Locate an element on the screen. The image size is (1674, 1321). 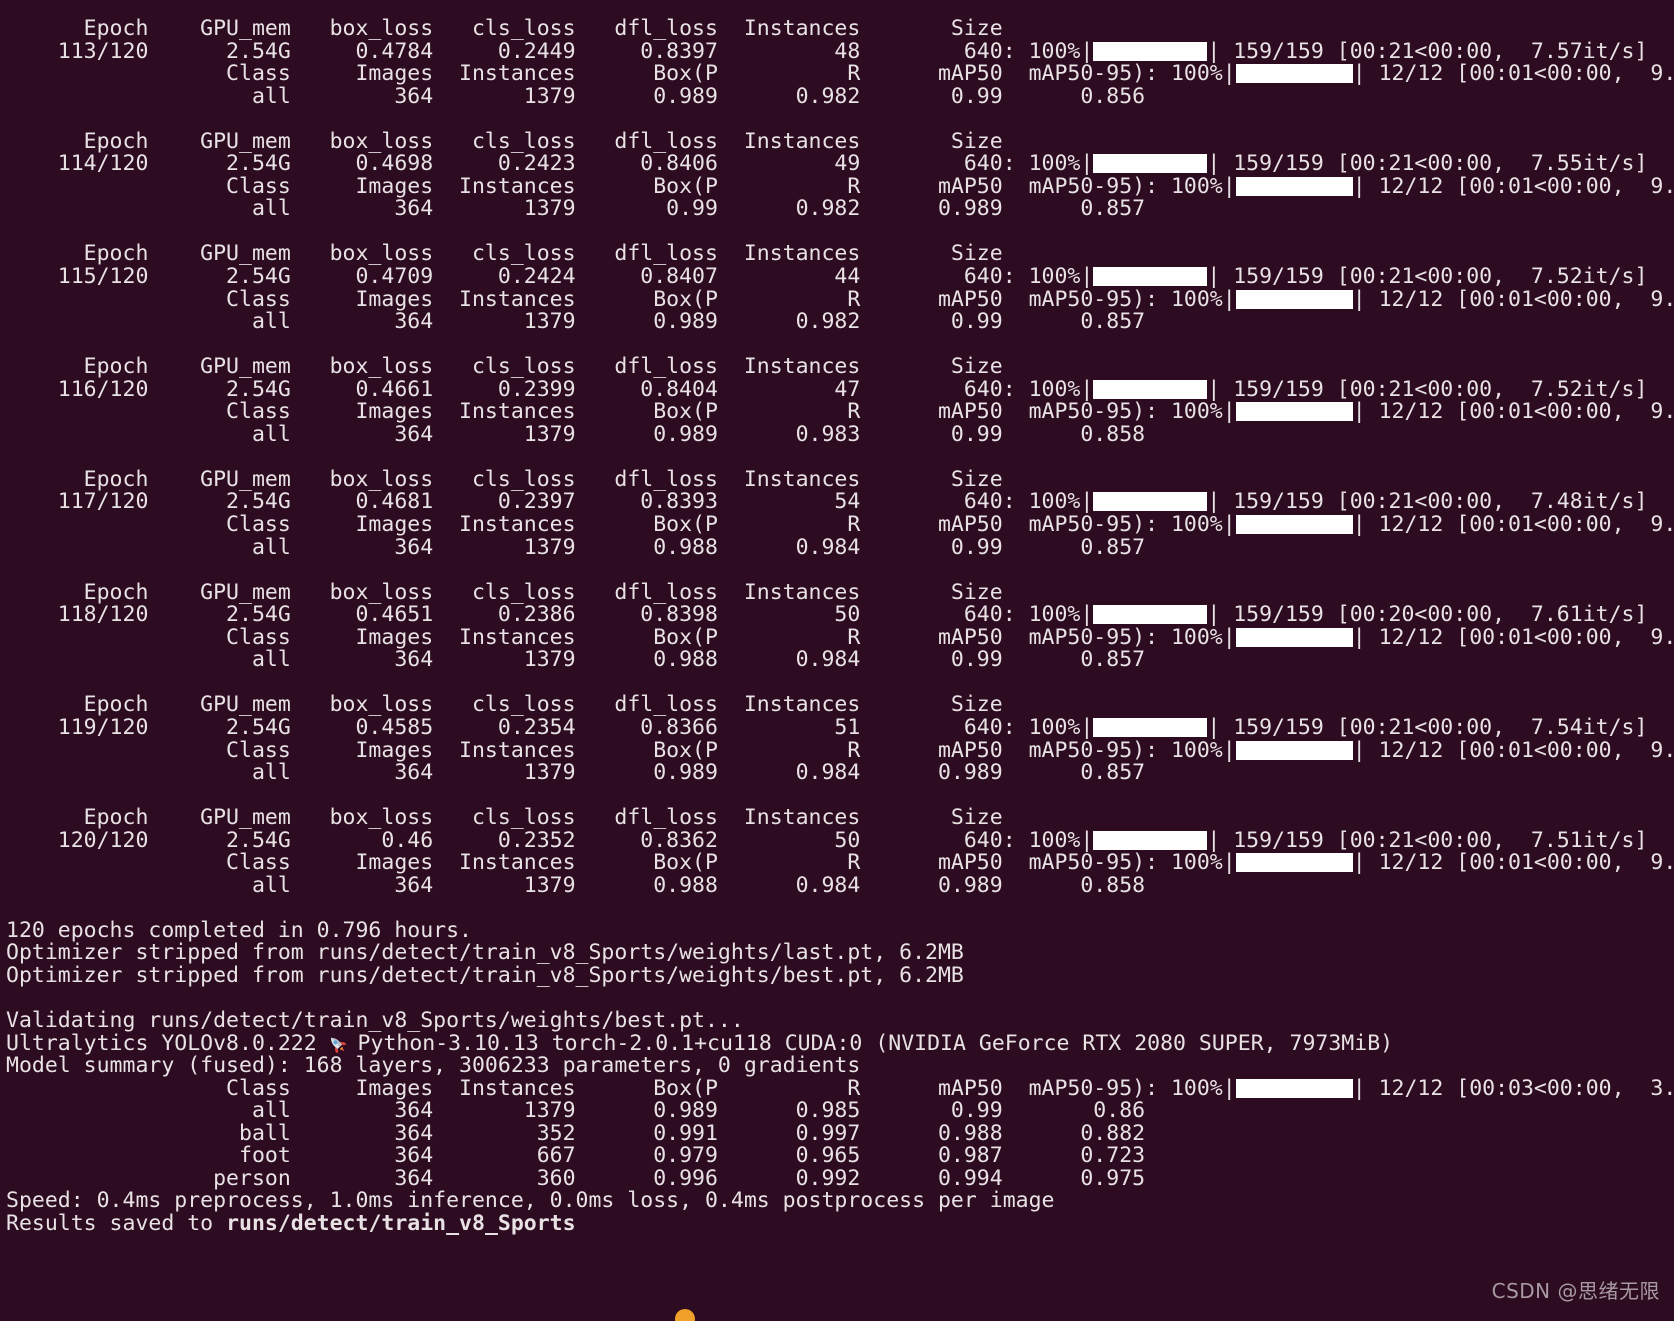
epoch-results-row: all 364 1379 0.989 0.982 0.99 0.856 is located at coordinates (576, 96).